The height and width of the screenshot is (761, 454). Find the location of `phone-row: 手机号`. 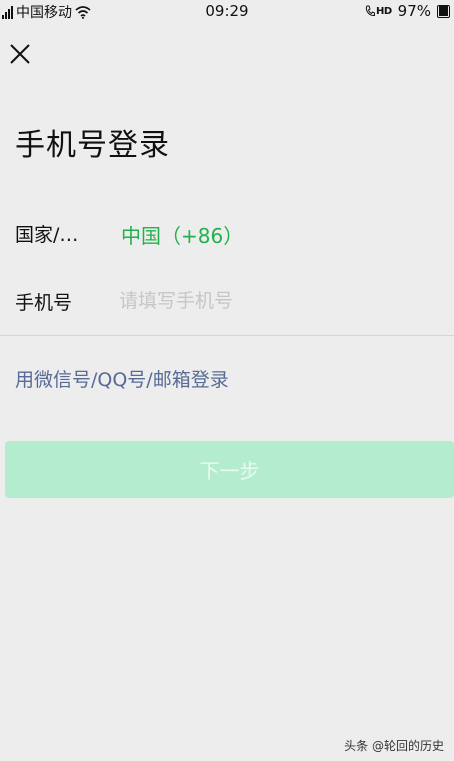

phone-row: 手机号 is located at coordinates (227, 301).